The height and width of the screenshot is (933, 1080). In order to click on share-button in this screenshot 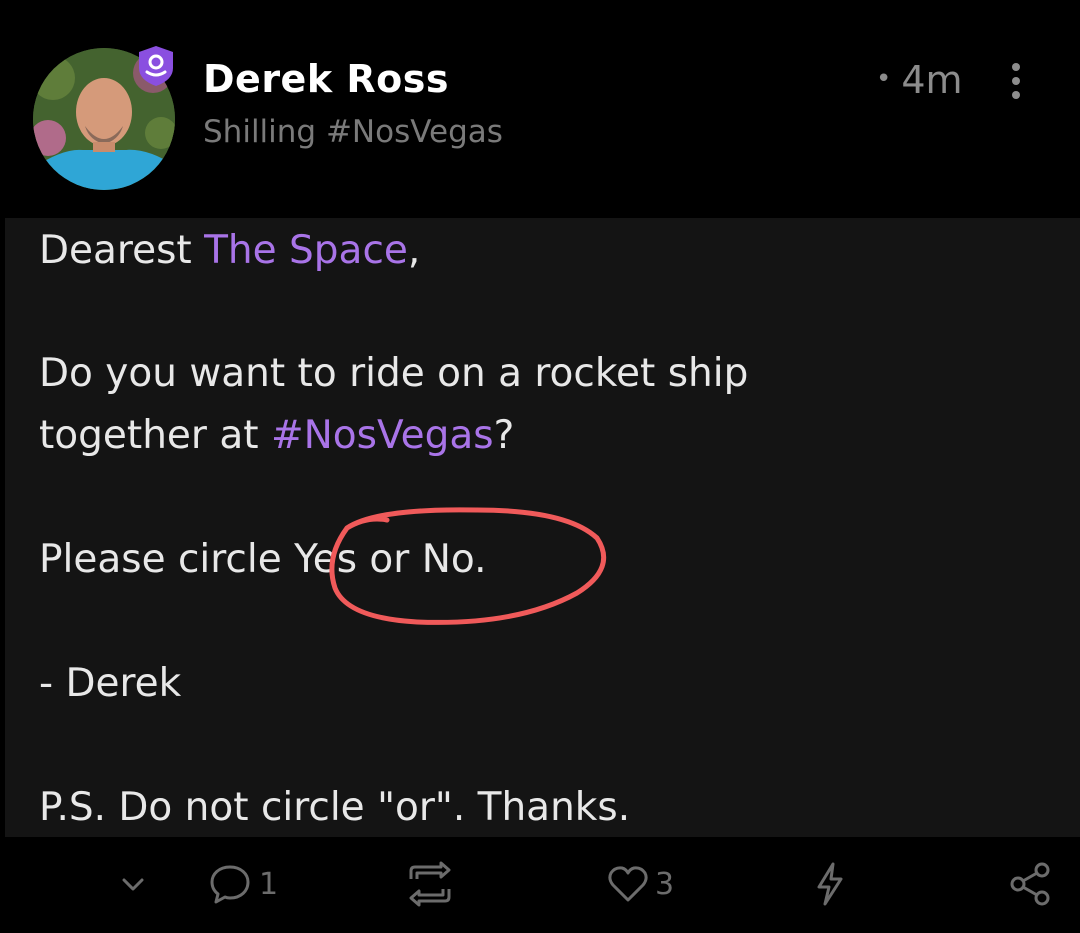, I will do `click(1030, 884)`.